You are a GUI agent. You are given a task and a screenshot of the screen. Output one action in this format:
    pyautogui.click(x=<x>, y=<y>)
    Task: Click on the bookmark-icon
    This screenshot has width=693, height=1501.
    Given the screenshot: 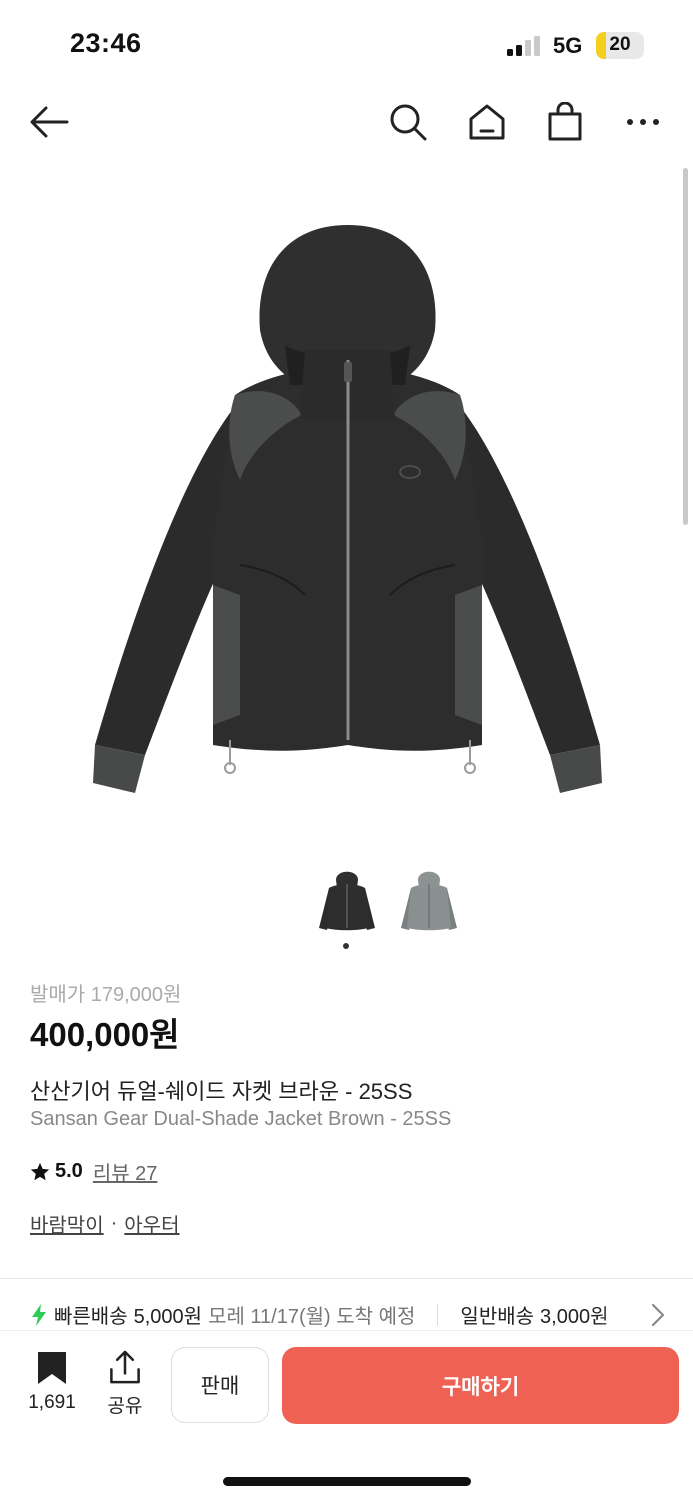 What is the action you would take?
    pyautogui.click(x=52, y=1368)
    